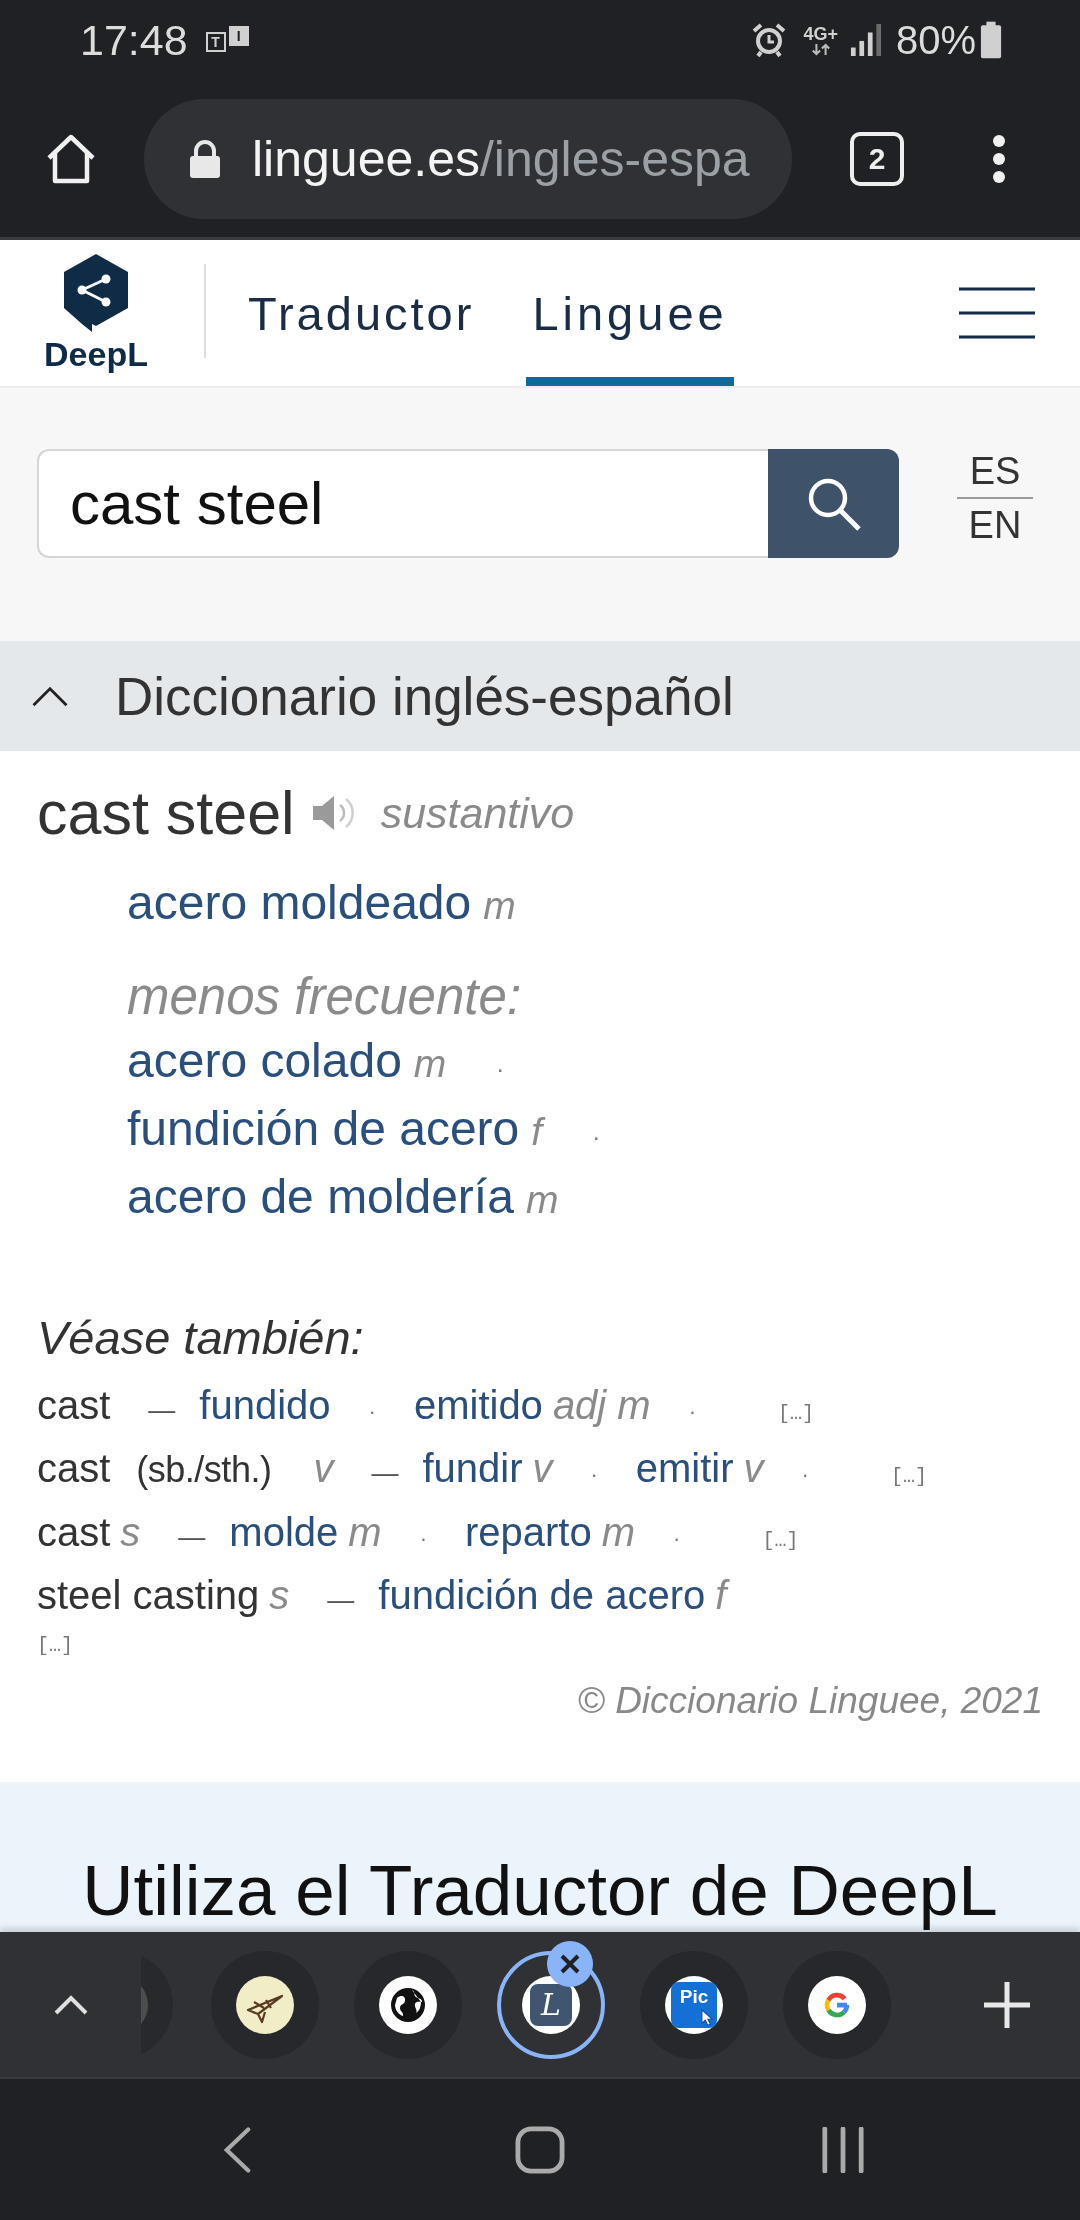 This screenshot has height=2220, width=1080. Describe the element at coordinates (833, 503) in the screenshot. I see `search-button` at that location.